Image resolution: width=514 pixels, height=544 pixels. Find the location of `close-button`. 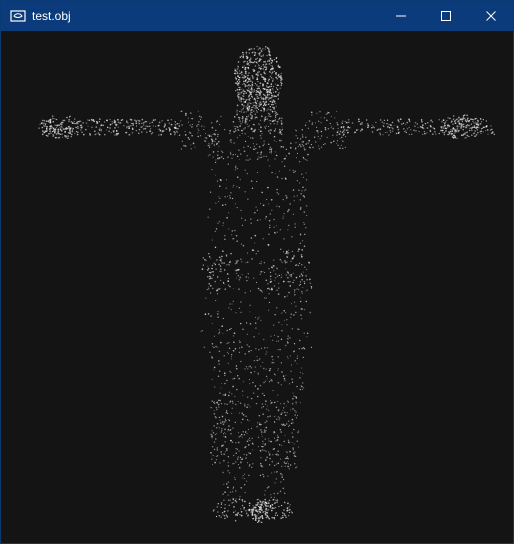

close-button is located at coordinates (490, 16).